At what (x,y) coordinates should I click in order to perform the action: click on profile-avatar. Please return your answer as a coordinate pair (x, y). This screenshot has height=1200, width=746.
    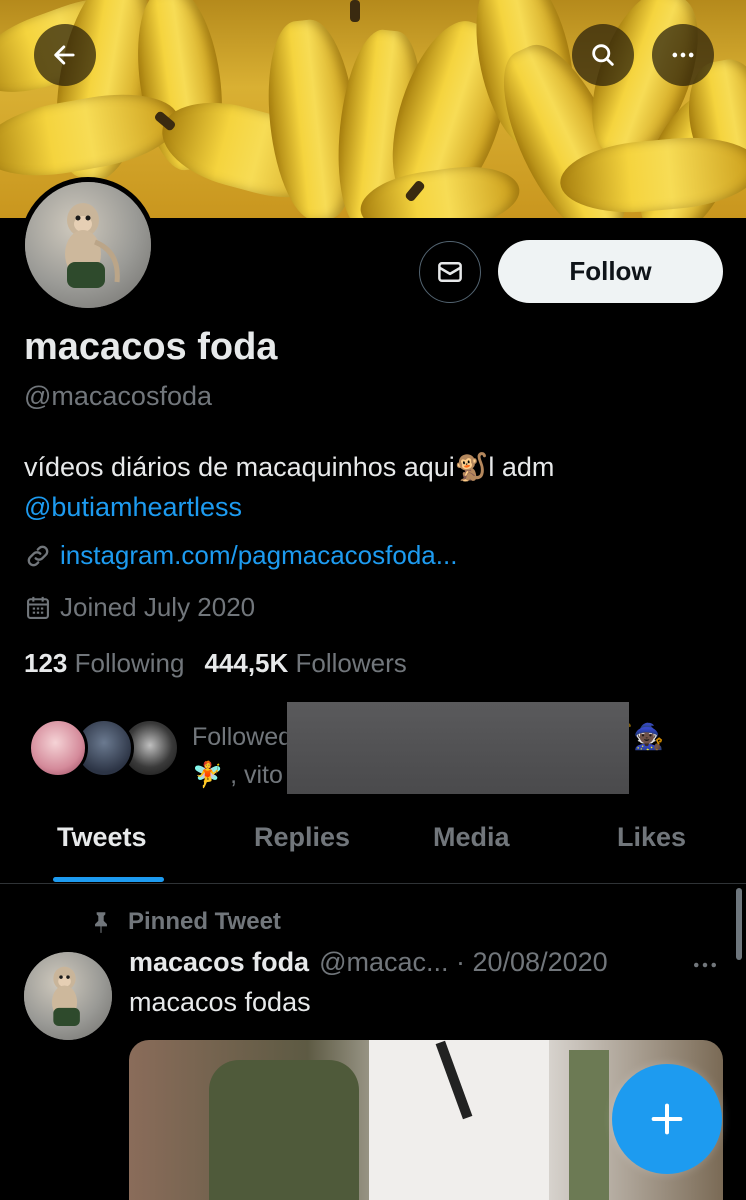
    Looking at the image, I should click on (88, 245).